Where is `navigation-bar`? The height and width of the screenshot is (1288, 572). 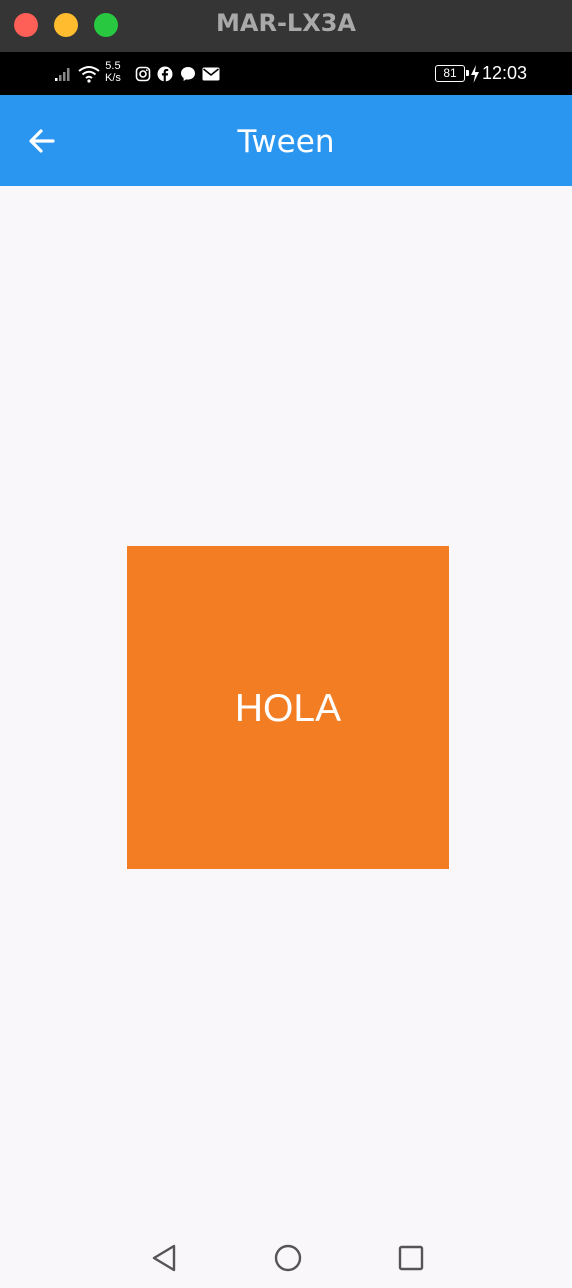 navigation-bar is located at coordinates (286, 1258).